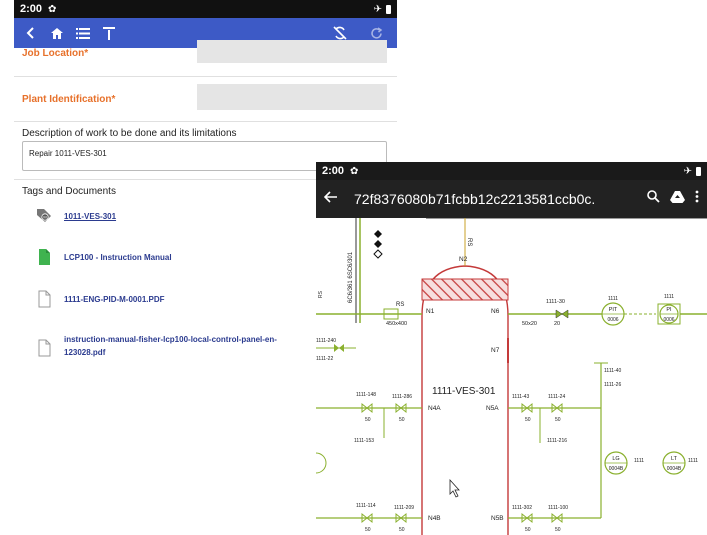 Image resolution: width=707 pixels, height=535 pixels. What do you see at coordinates (495, 311) in the screenshot?
I see `nozzle-label: N6` at bounding box center [495, 311].